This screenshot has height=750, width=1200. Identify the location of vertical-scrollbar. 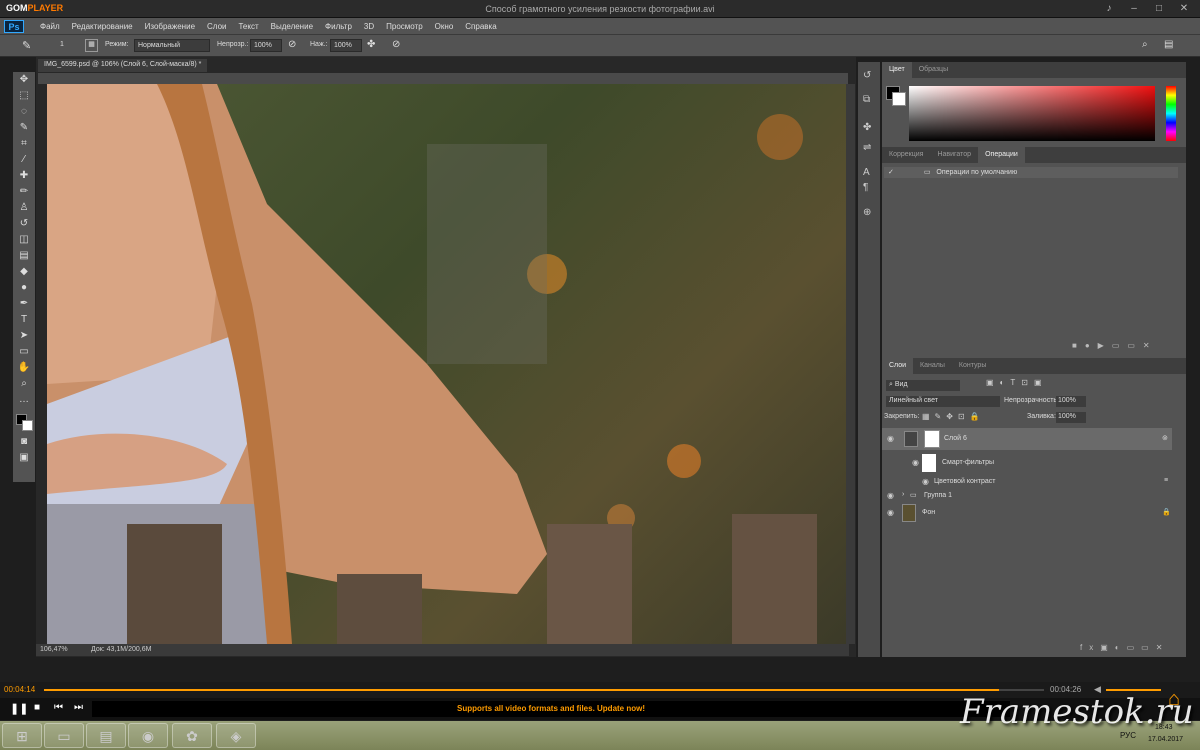
(850, 364).